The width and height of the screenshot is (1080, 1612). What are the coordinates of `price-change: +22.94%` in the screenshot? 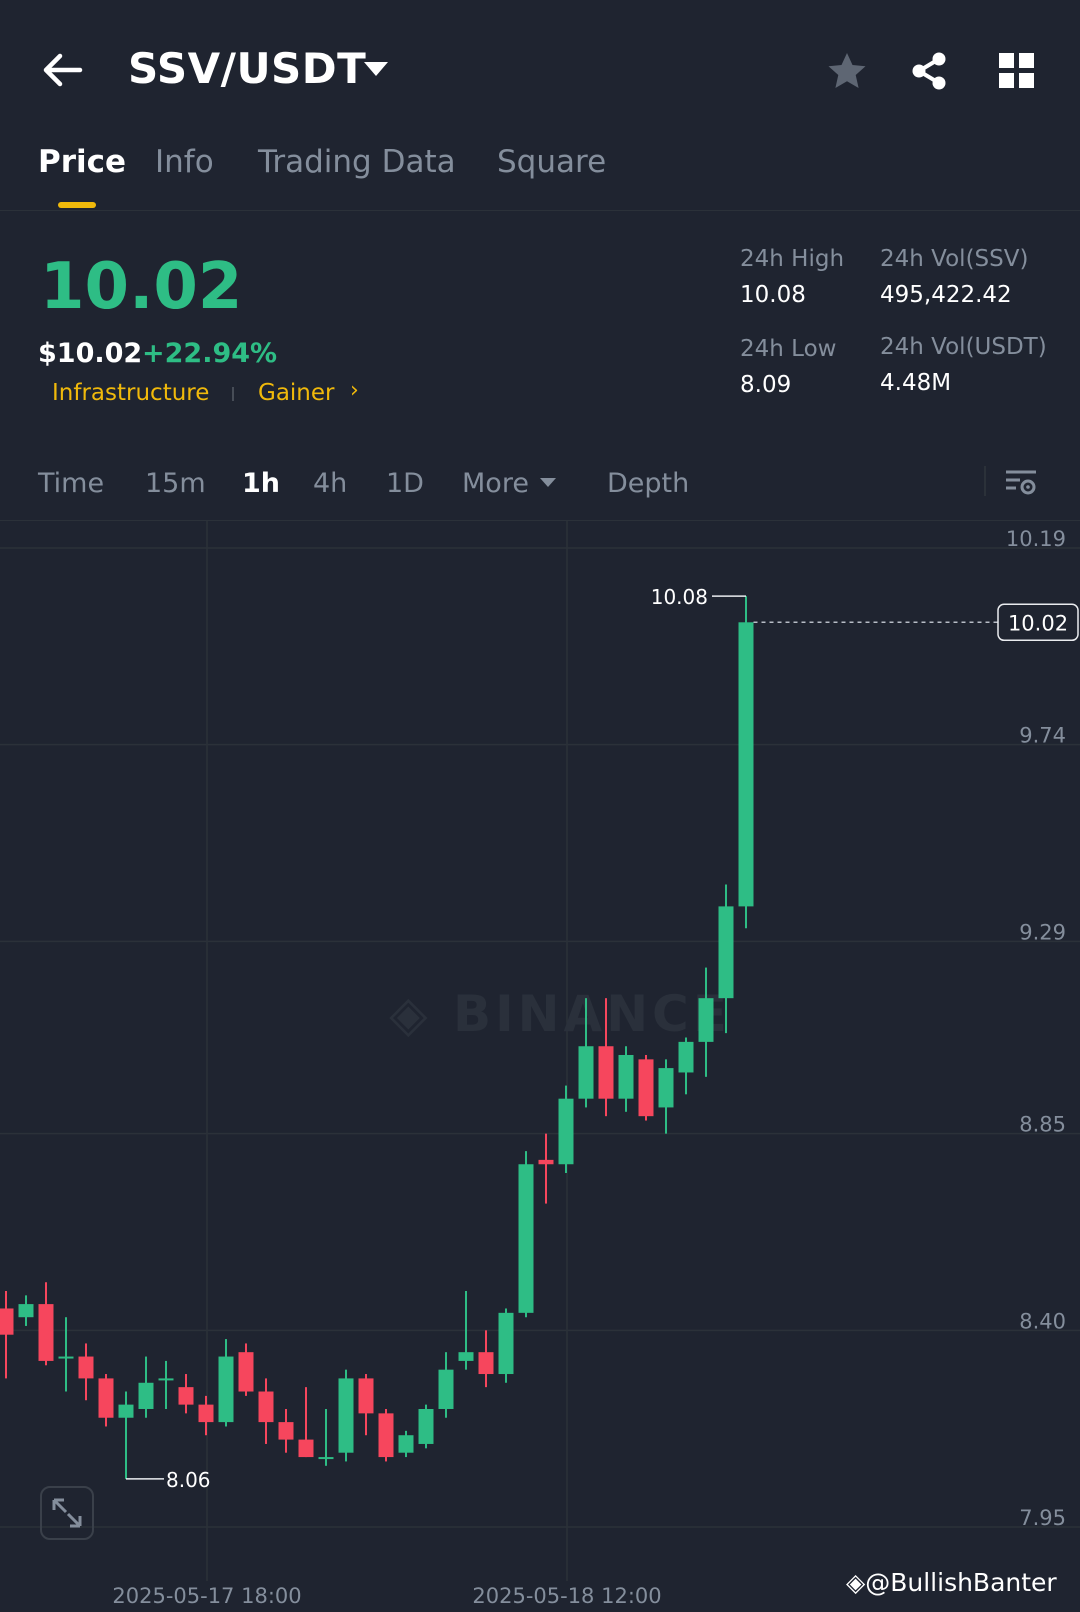 It's located at (210, 353).